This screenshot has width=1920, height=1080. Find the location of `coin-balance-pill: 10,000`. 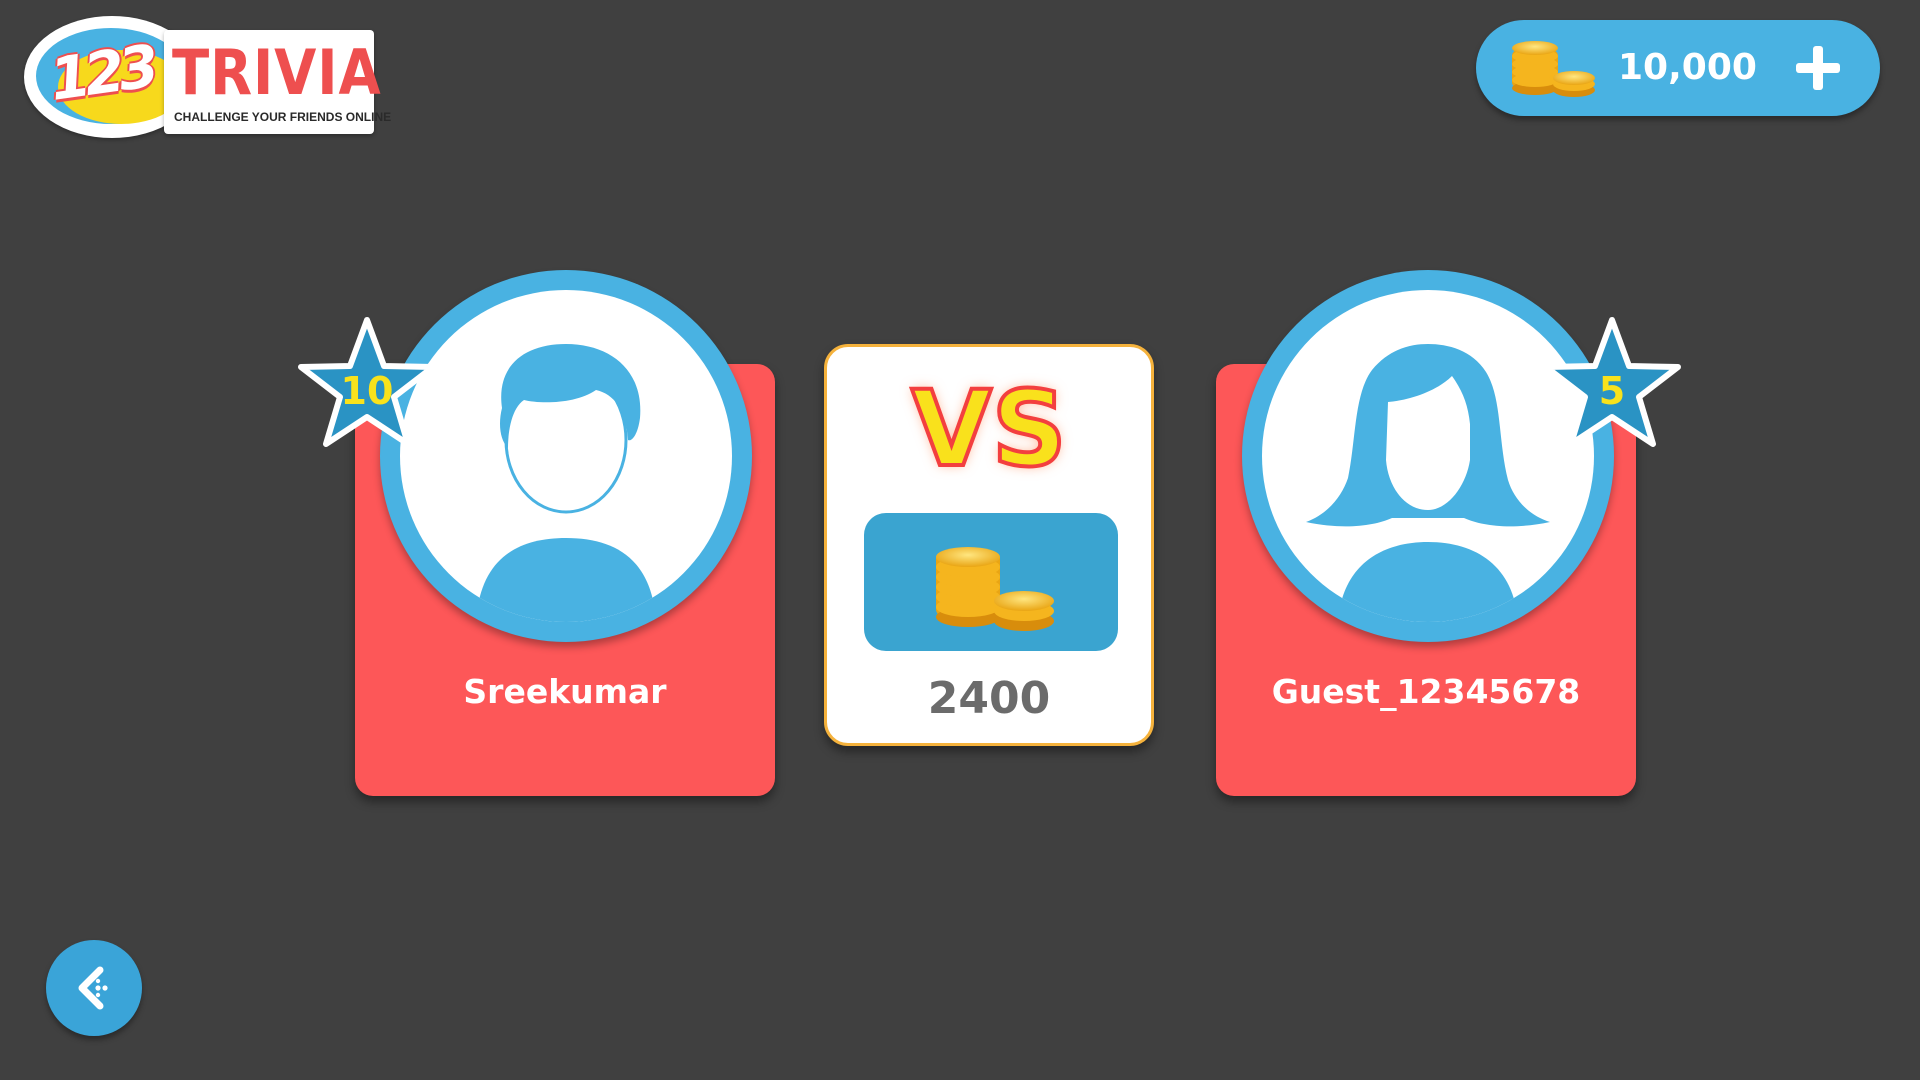

coin-balance-pill: 10,000 is located at coordinates (1678, 68).